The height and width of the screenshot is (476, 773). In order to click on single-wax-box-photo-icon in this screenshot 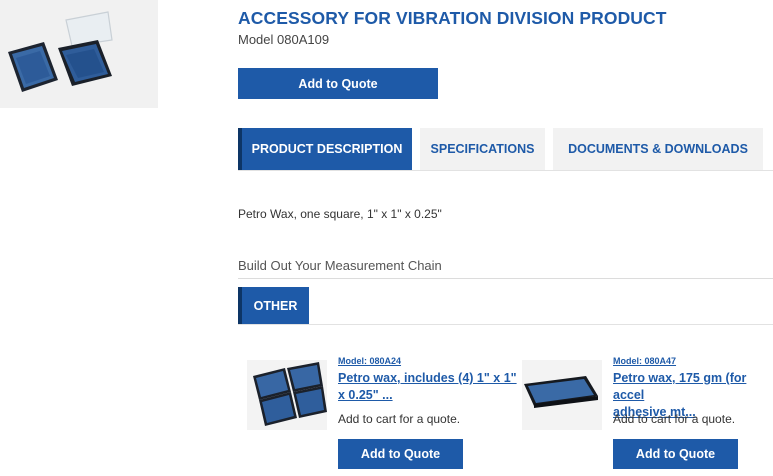, I will do `click(562, 395)`.